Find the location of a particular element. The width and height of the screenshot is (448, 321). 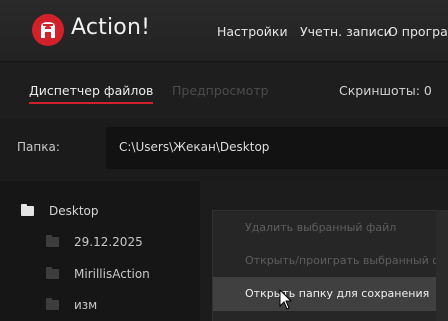

tree-item-label: изм is located at coordinates (86, 305).